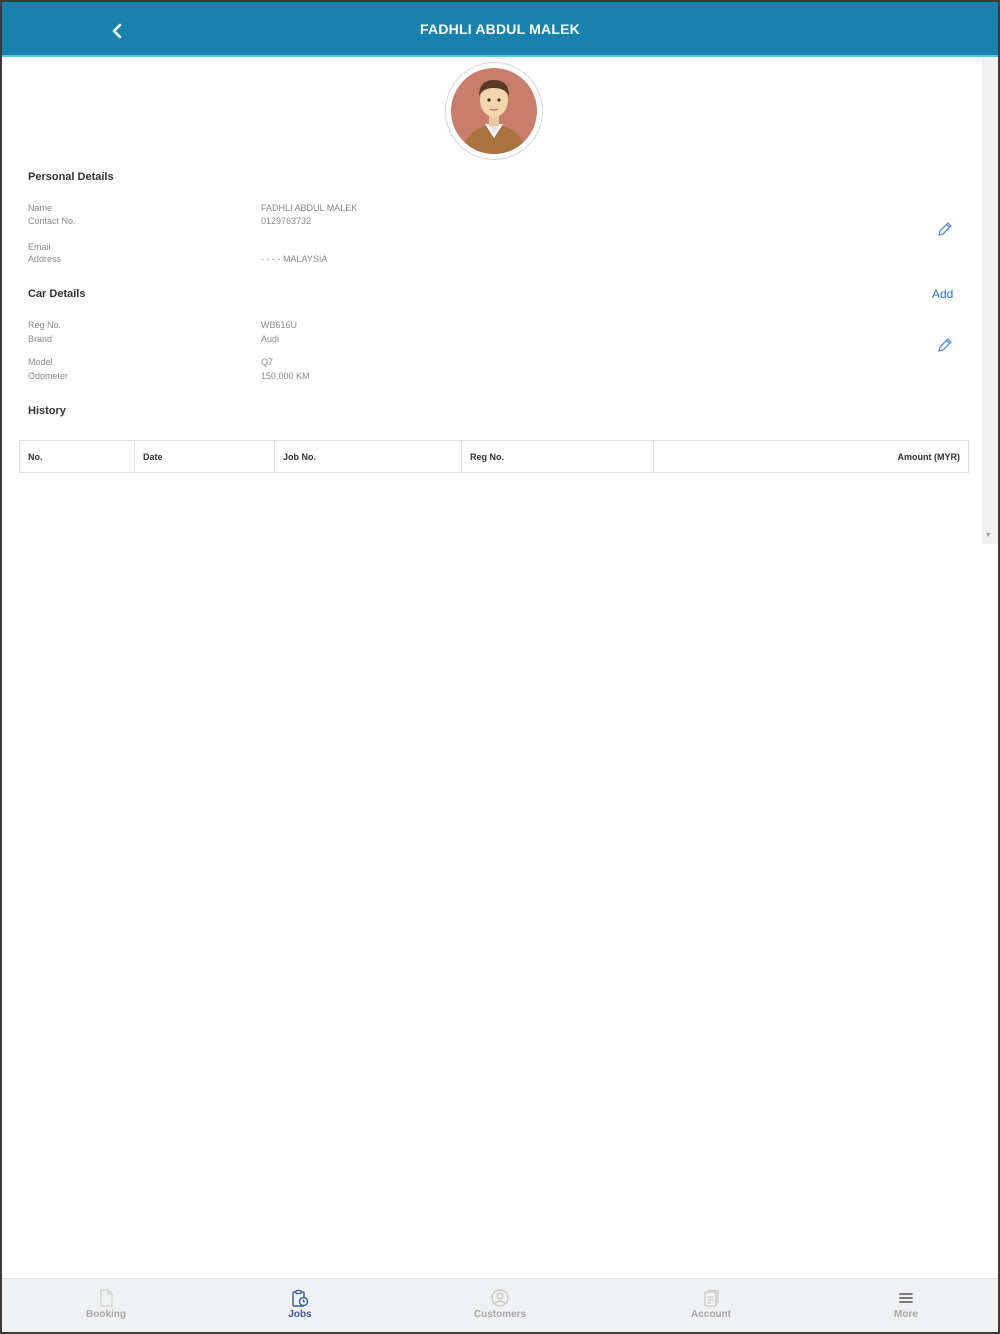 The image size is (1000, 1334). Describe the element at coordinates (906, 1298) in the screenshot. I see `hamburger-icon` at that location.